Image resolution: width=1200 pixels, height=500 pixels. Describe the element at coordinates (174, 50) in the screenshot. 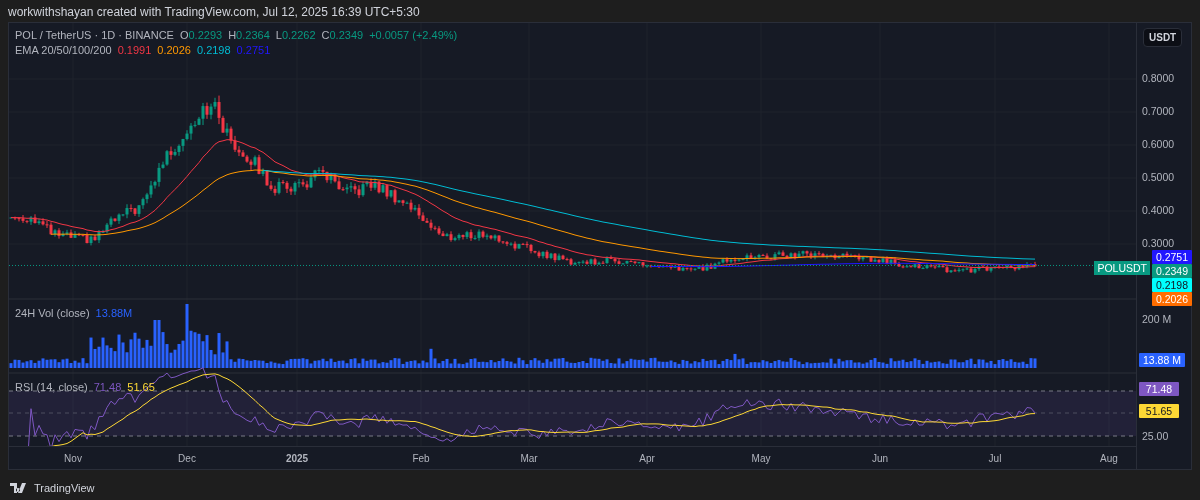

I see `ema-value: 0.2026` at that location.